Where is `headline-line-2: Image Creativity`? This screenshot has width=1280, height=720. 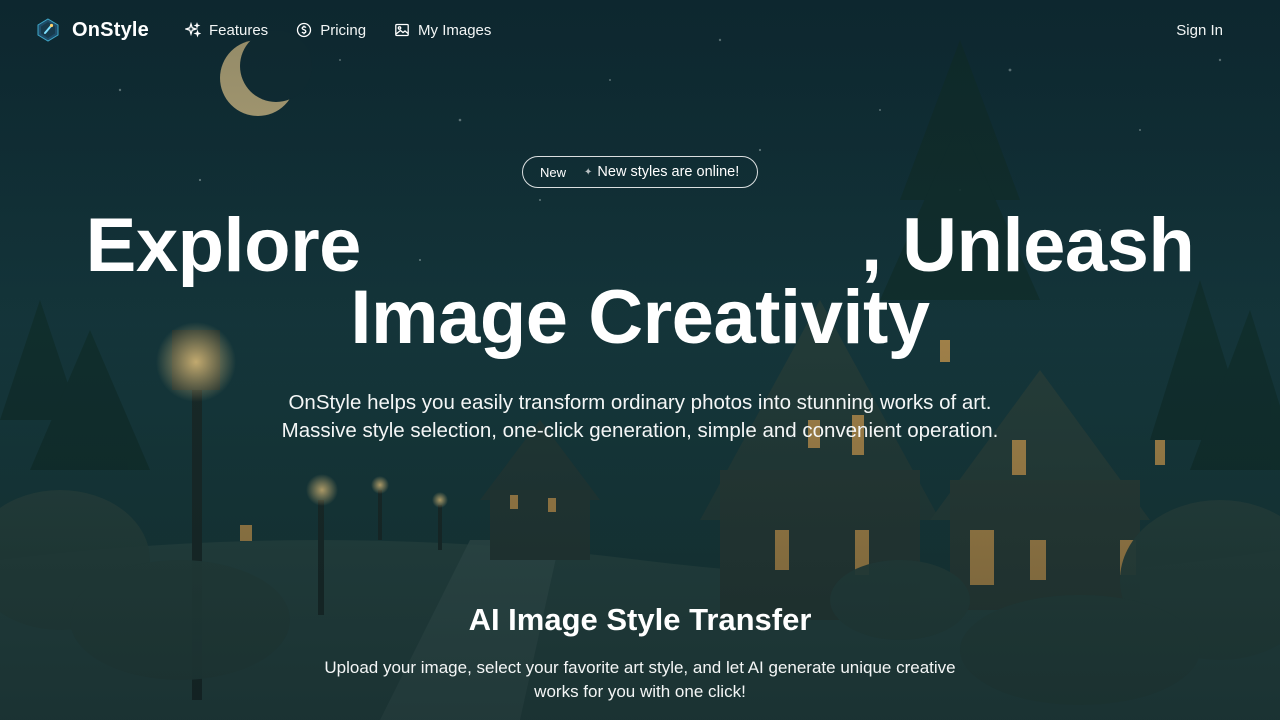
headline-line-2: Image Creativity is located at coordinates (640, 317).